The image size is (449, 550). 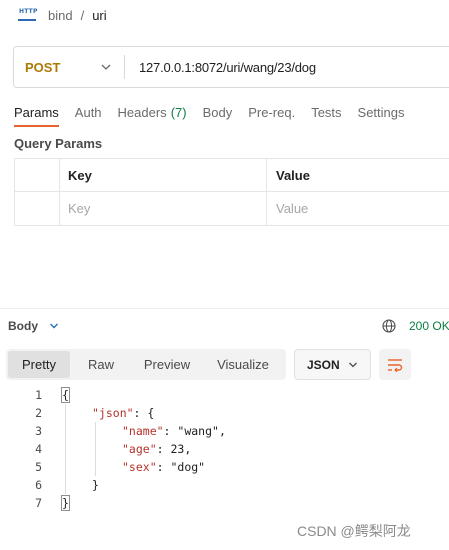 What do you see at coordinates (243, 364) in the screenshot?
I see `view-visualize-button: Visualize` at bounding box center [243, 364].